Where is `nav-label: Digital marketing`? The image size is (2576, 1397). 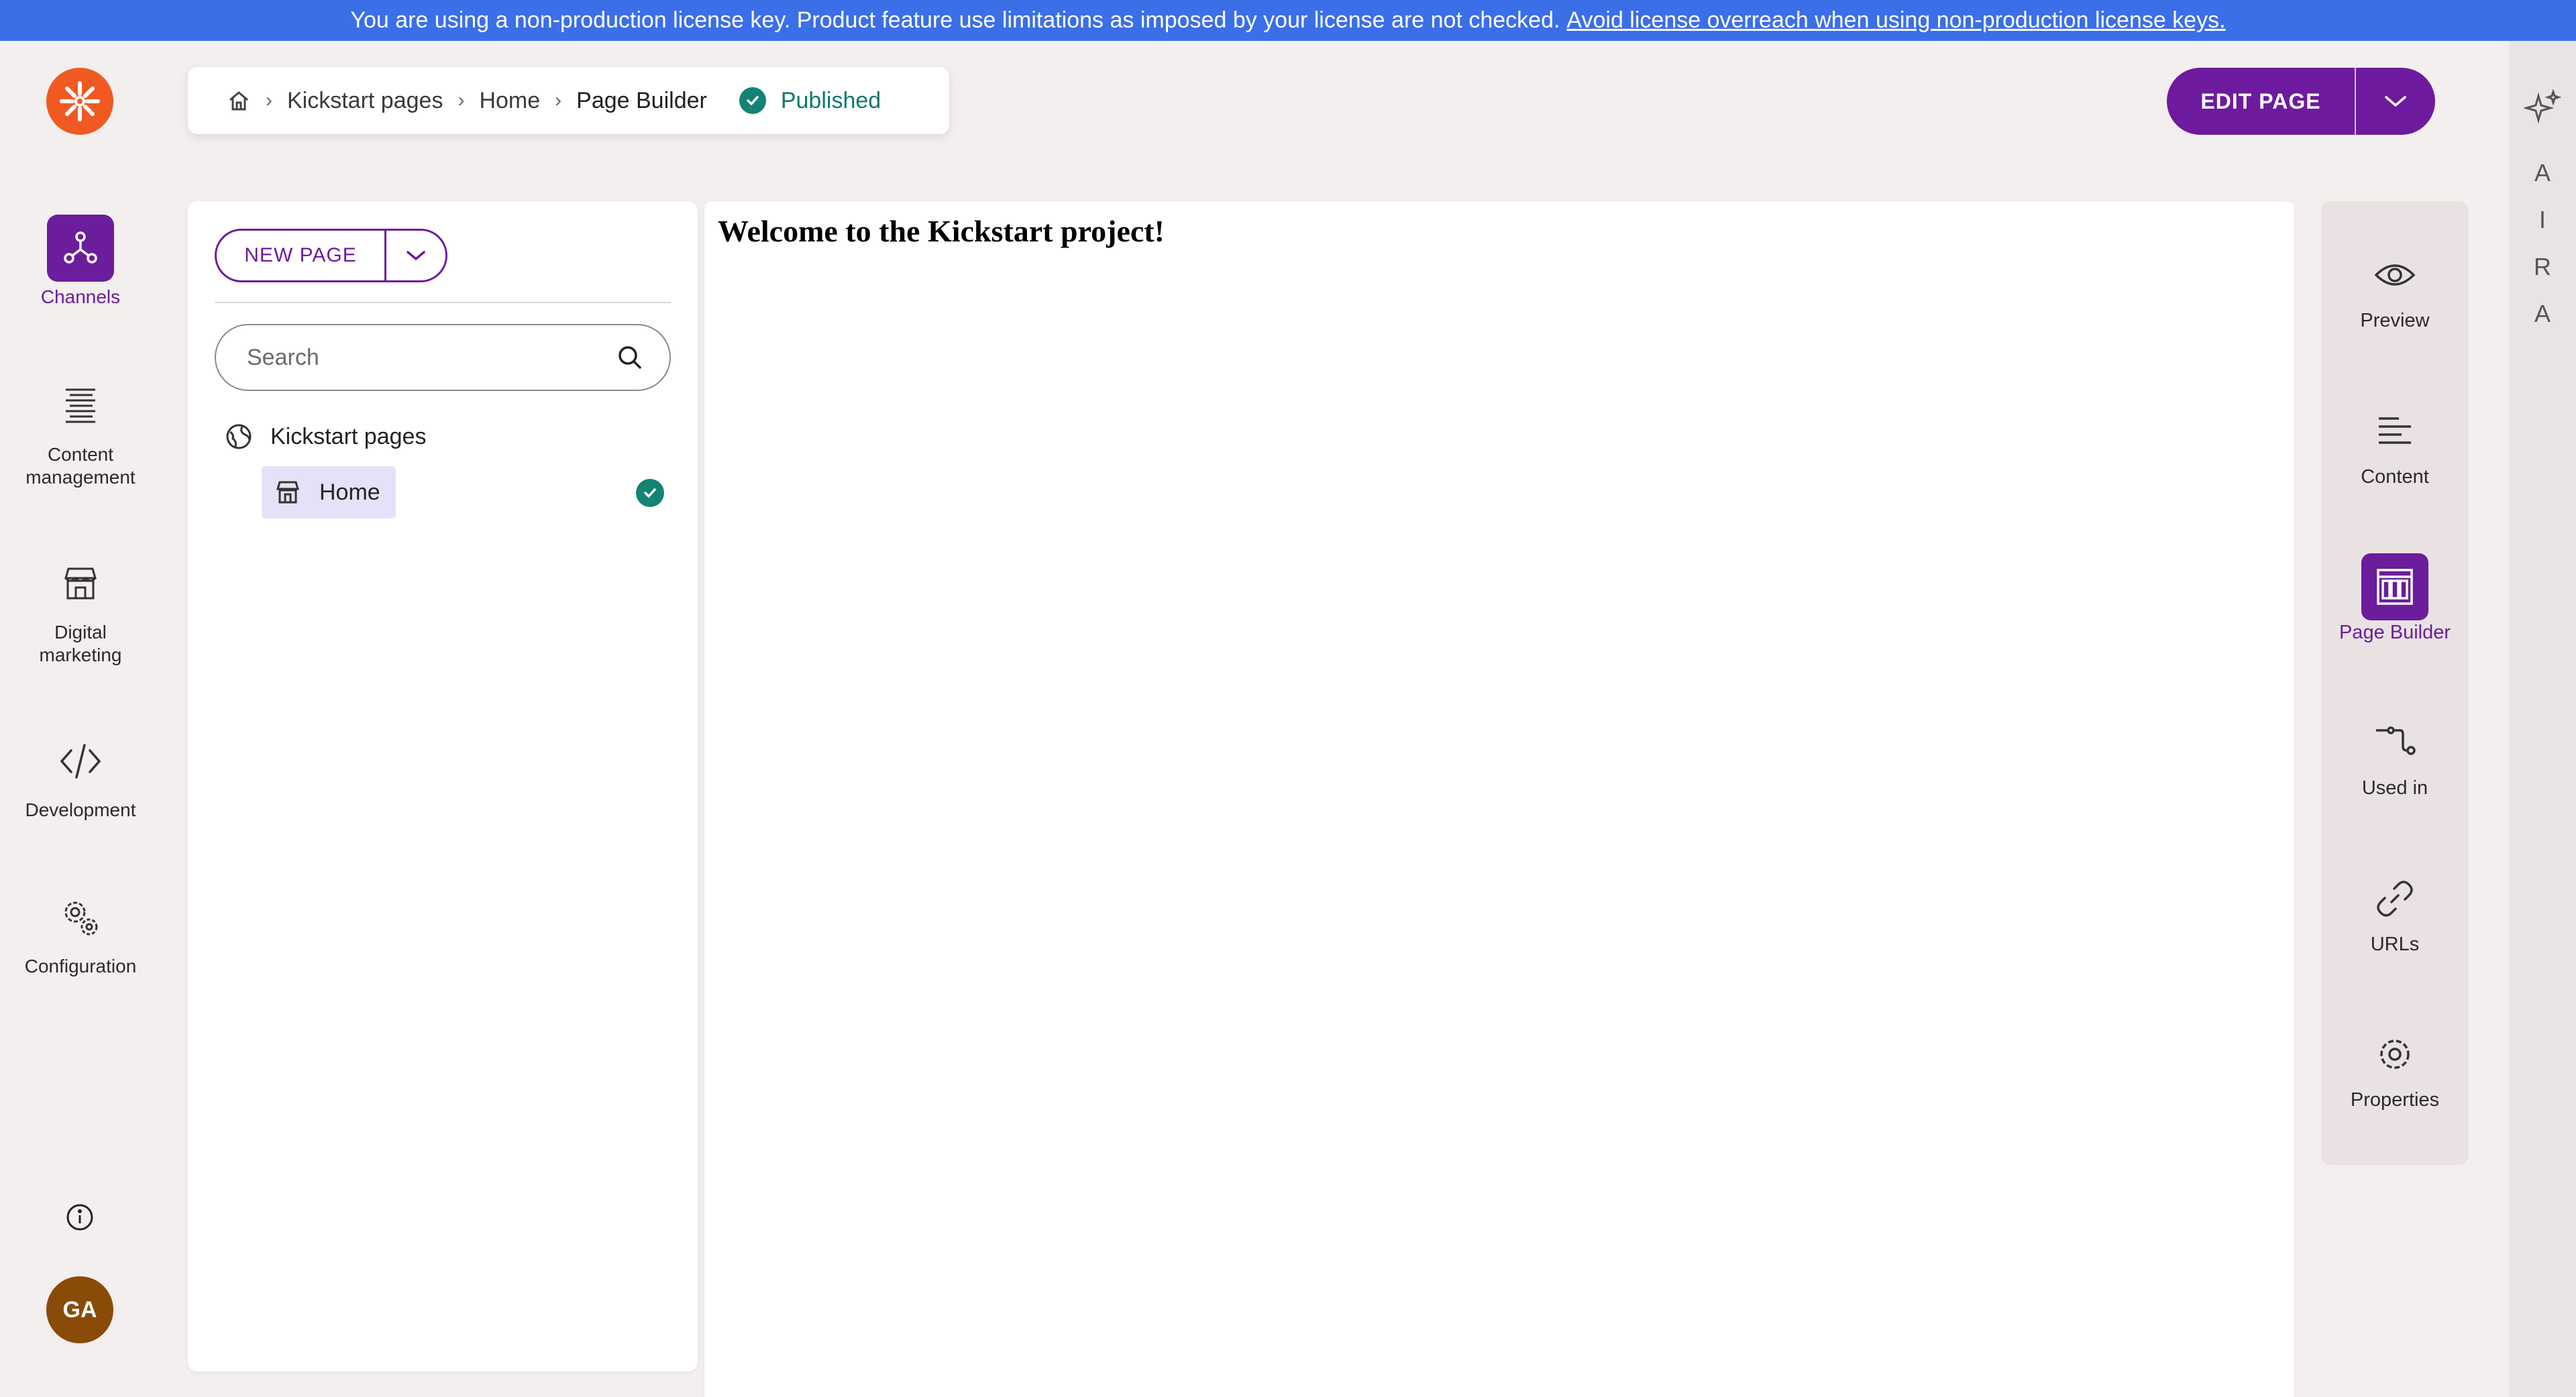
nav-label: Digital marketing is located at coordinates (80, 643).